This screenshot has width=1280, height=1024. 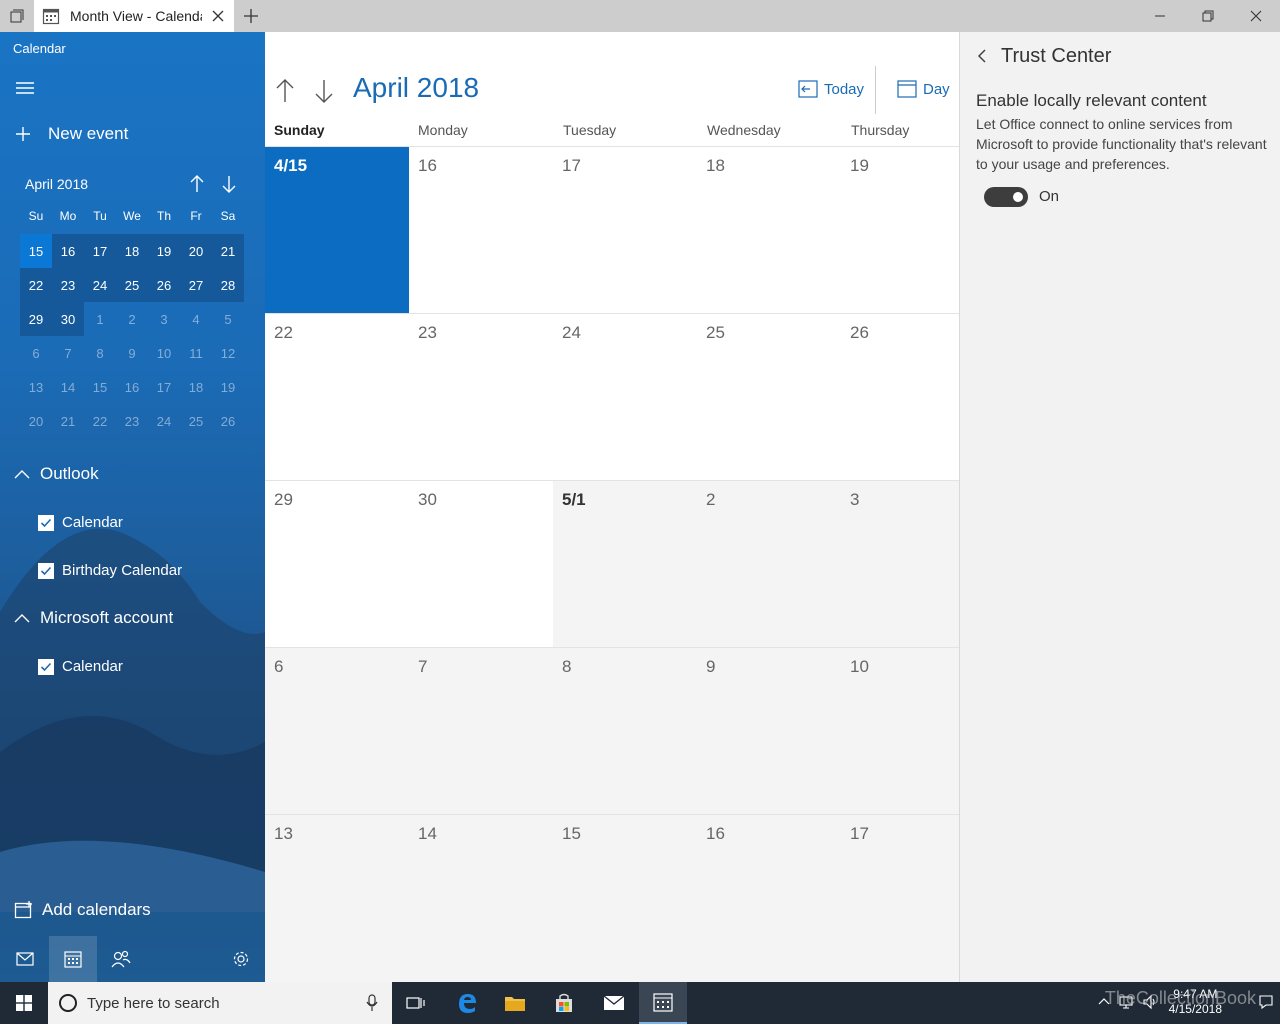 I want to click on day-cell: 30, so click(x=481, y=564).